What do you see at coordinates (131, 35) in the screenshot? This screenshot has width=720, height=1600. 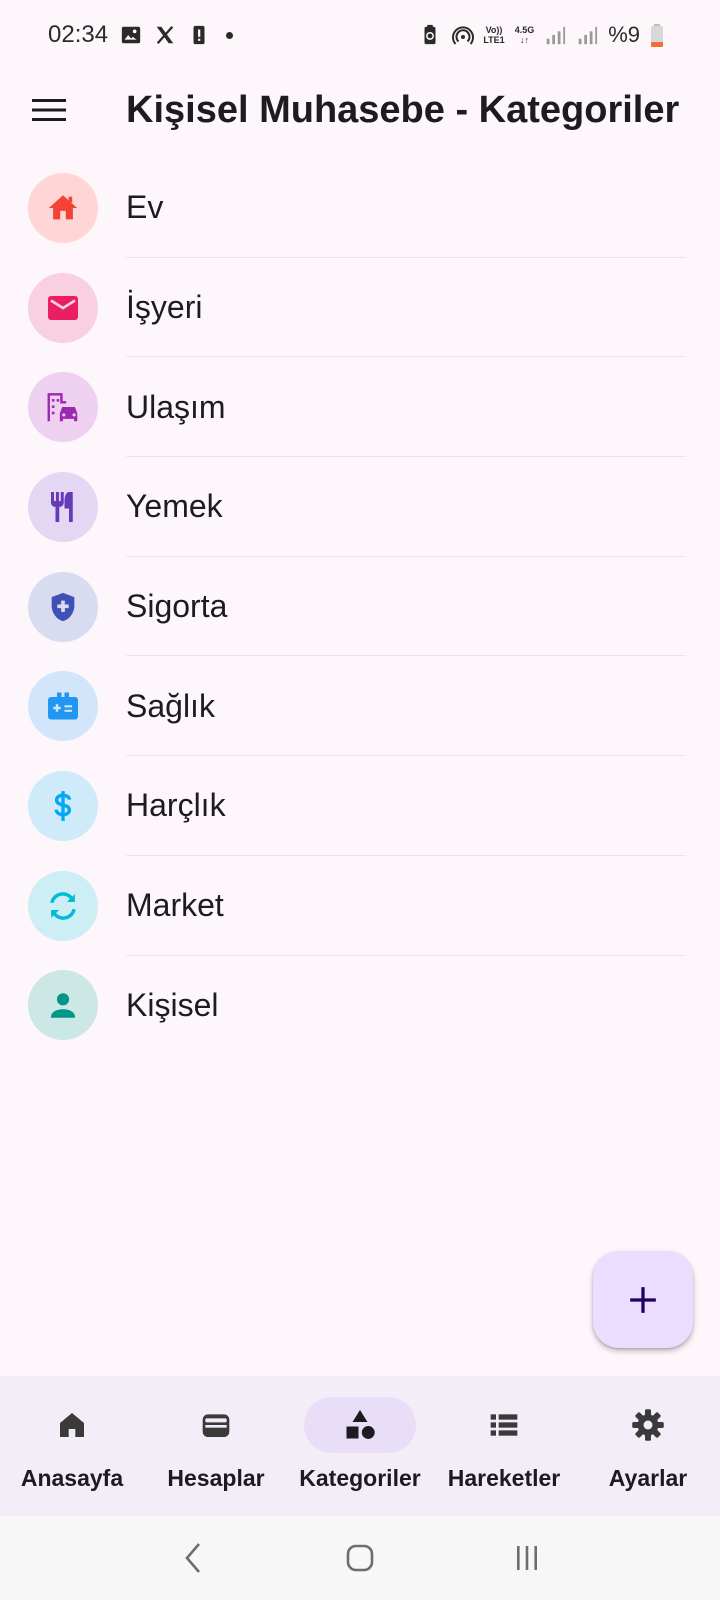 I see `image-icon` at bounding box center [131, 35].